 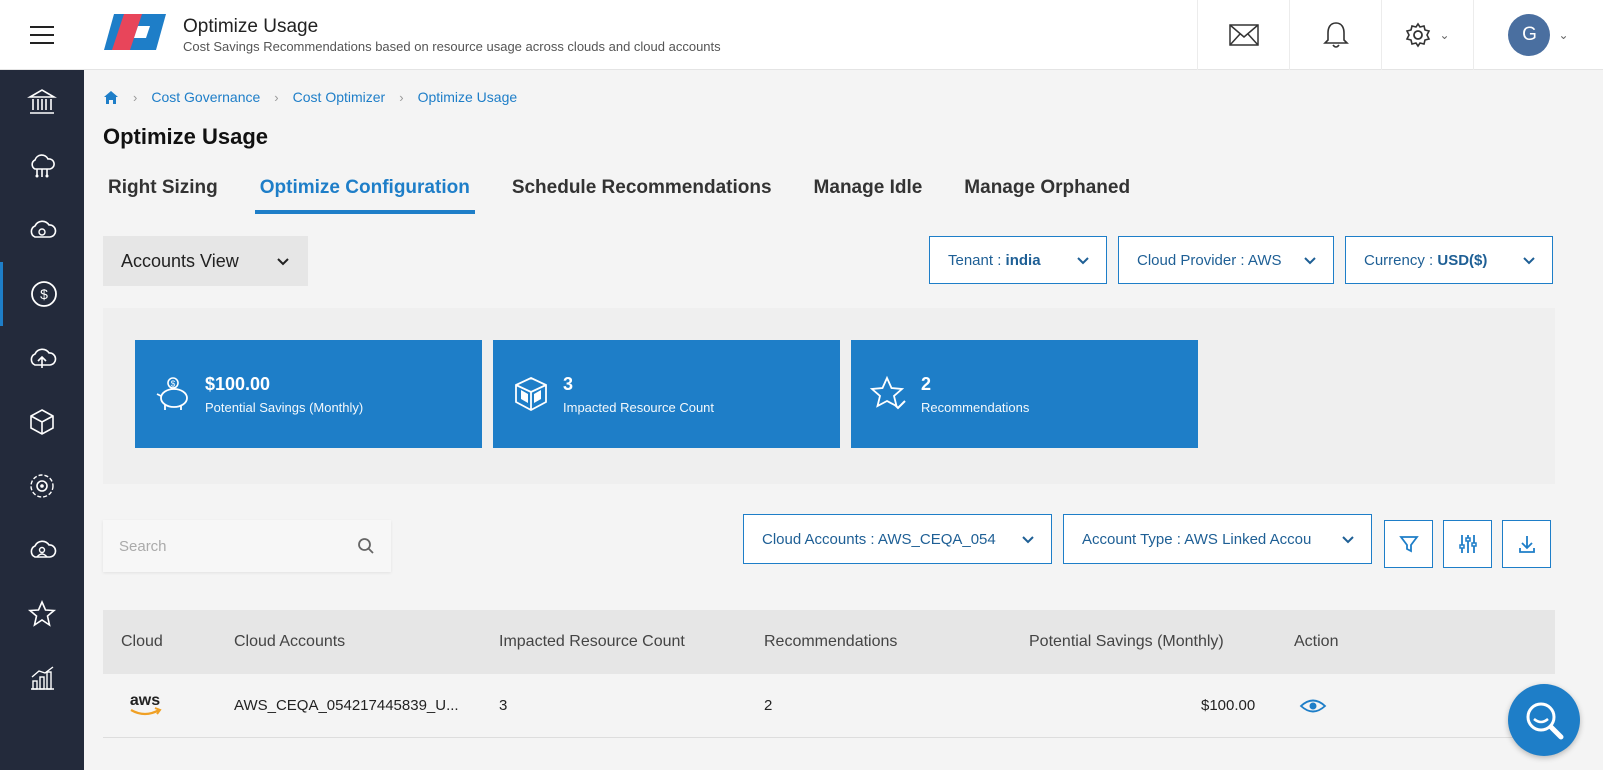 What do you see at coordinates (975, 407) in the screenshot?
I see `recommendations-label: Recommendations` at bounding box center [975, 407].